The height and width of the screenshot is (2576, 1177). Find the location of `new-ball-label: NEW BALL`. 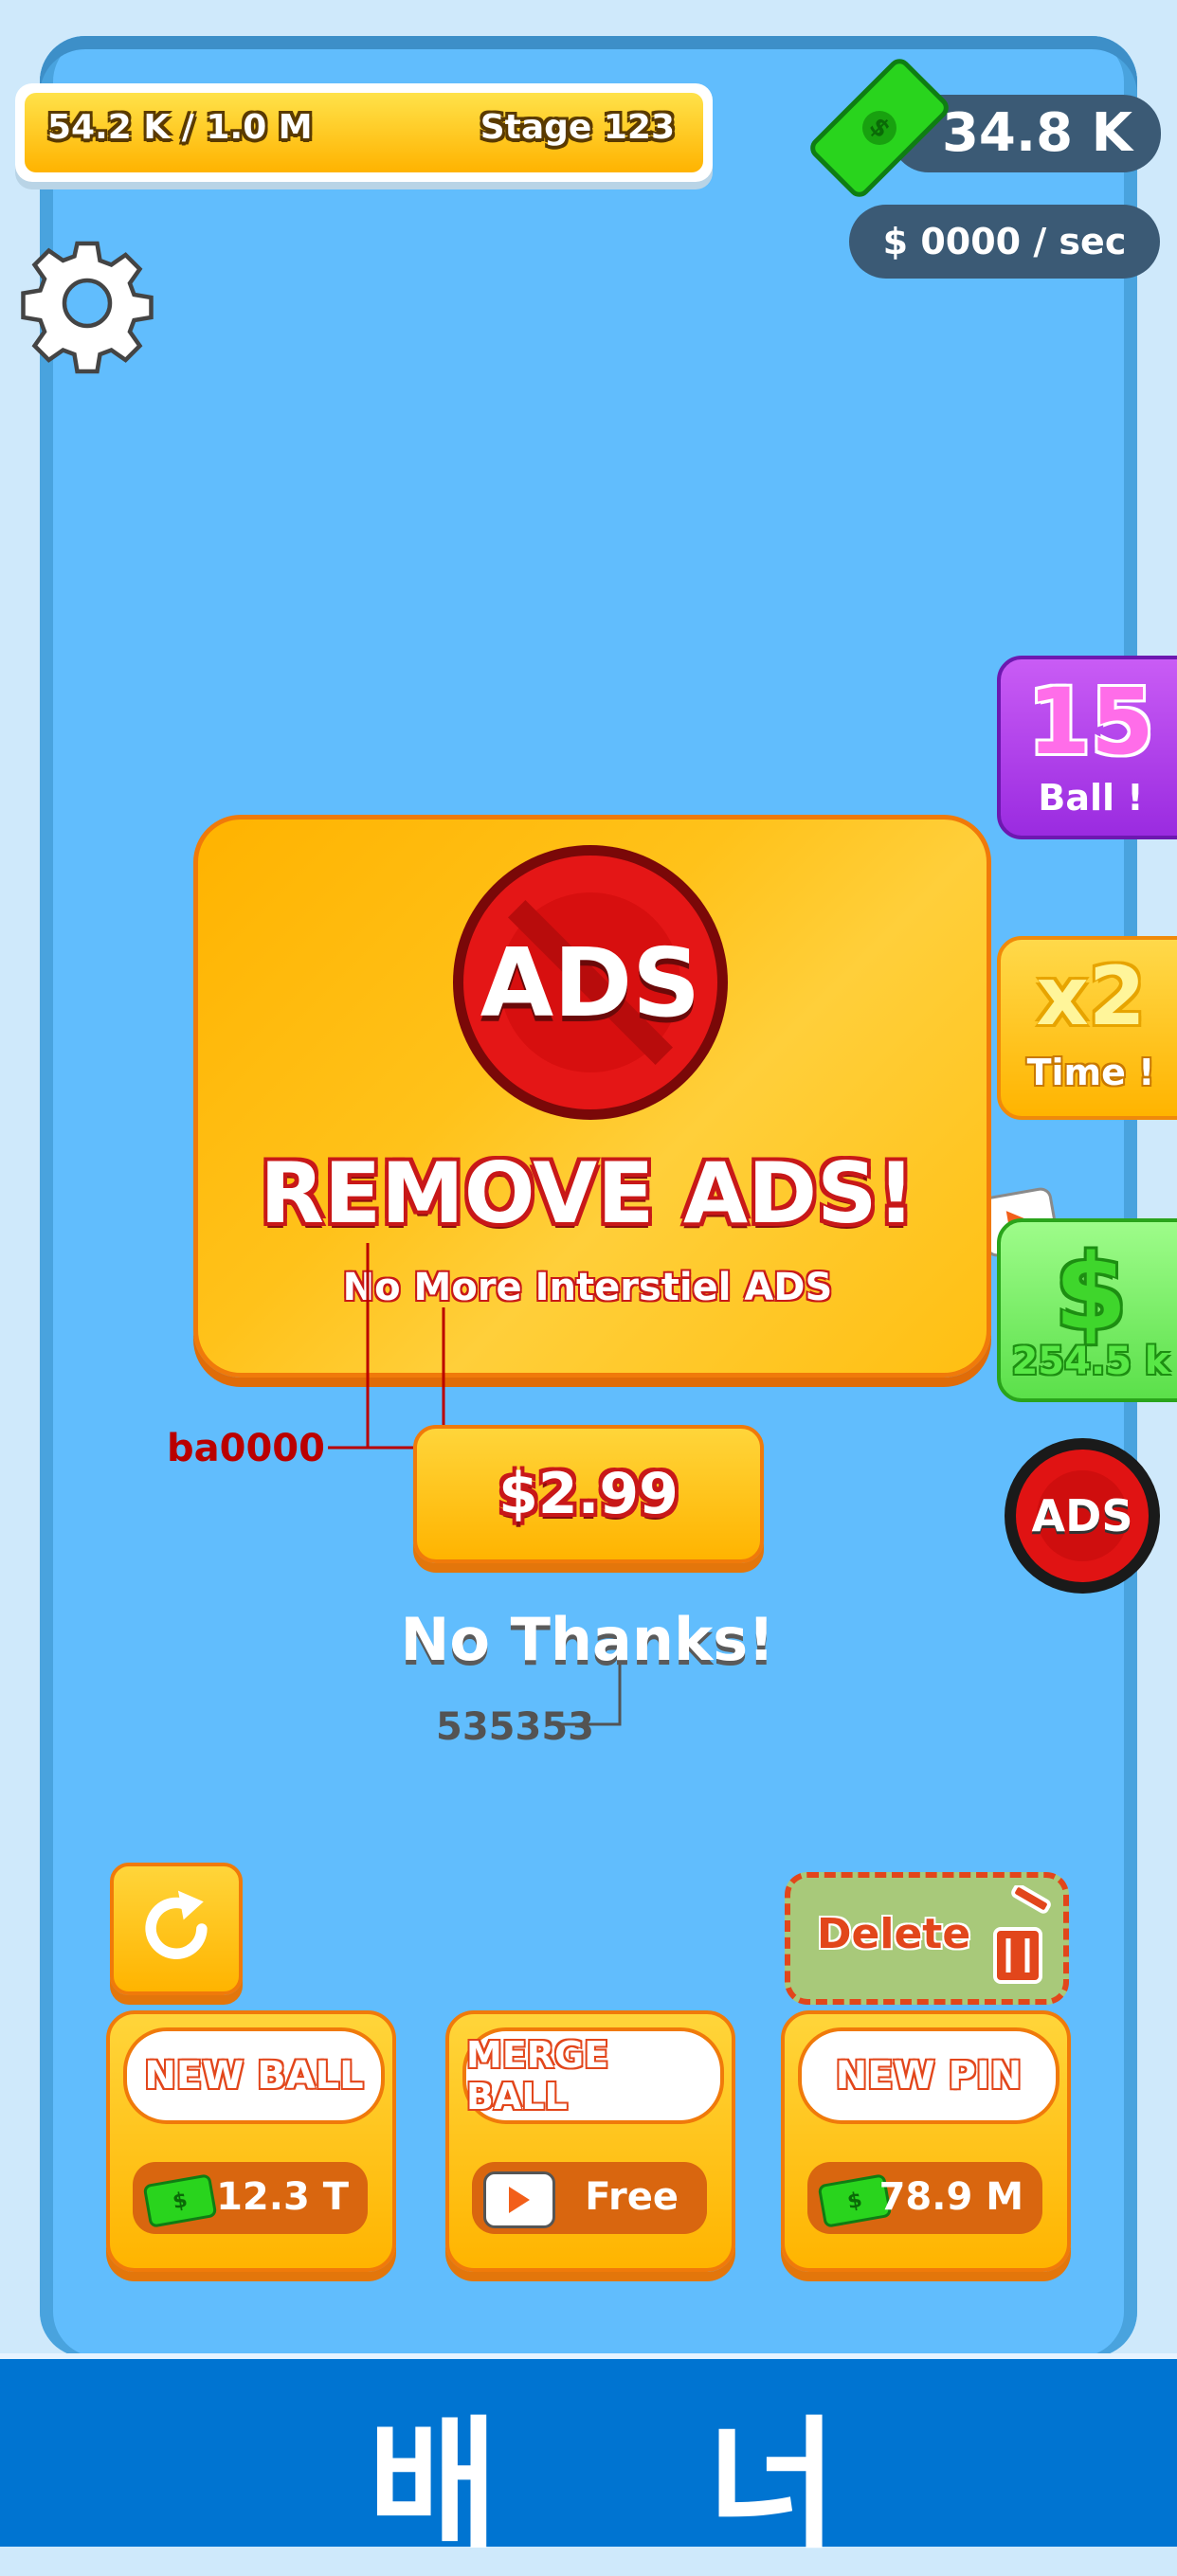

new-ball-label: NEW BALL is located at coordinates (254, 2076).